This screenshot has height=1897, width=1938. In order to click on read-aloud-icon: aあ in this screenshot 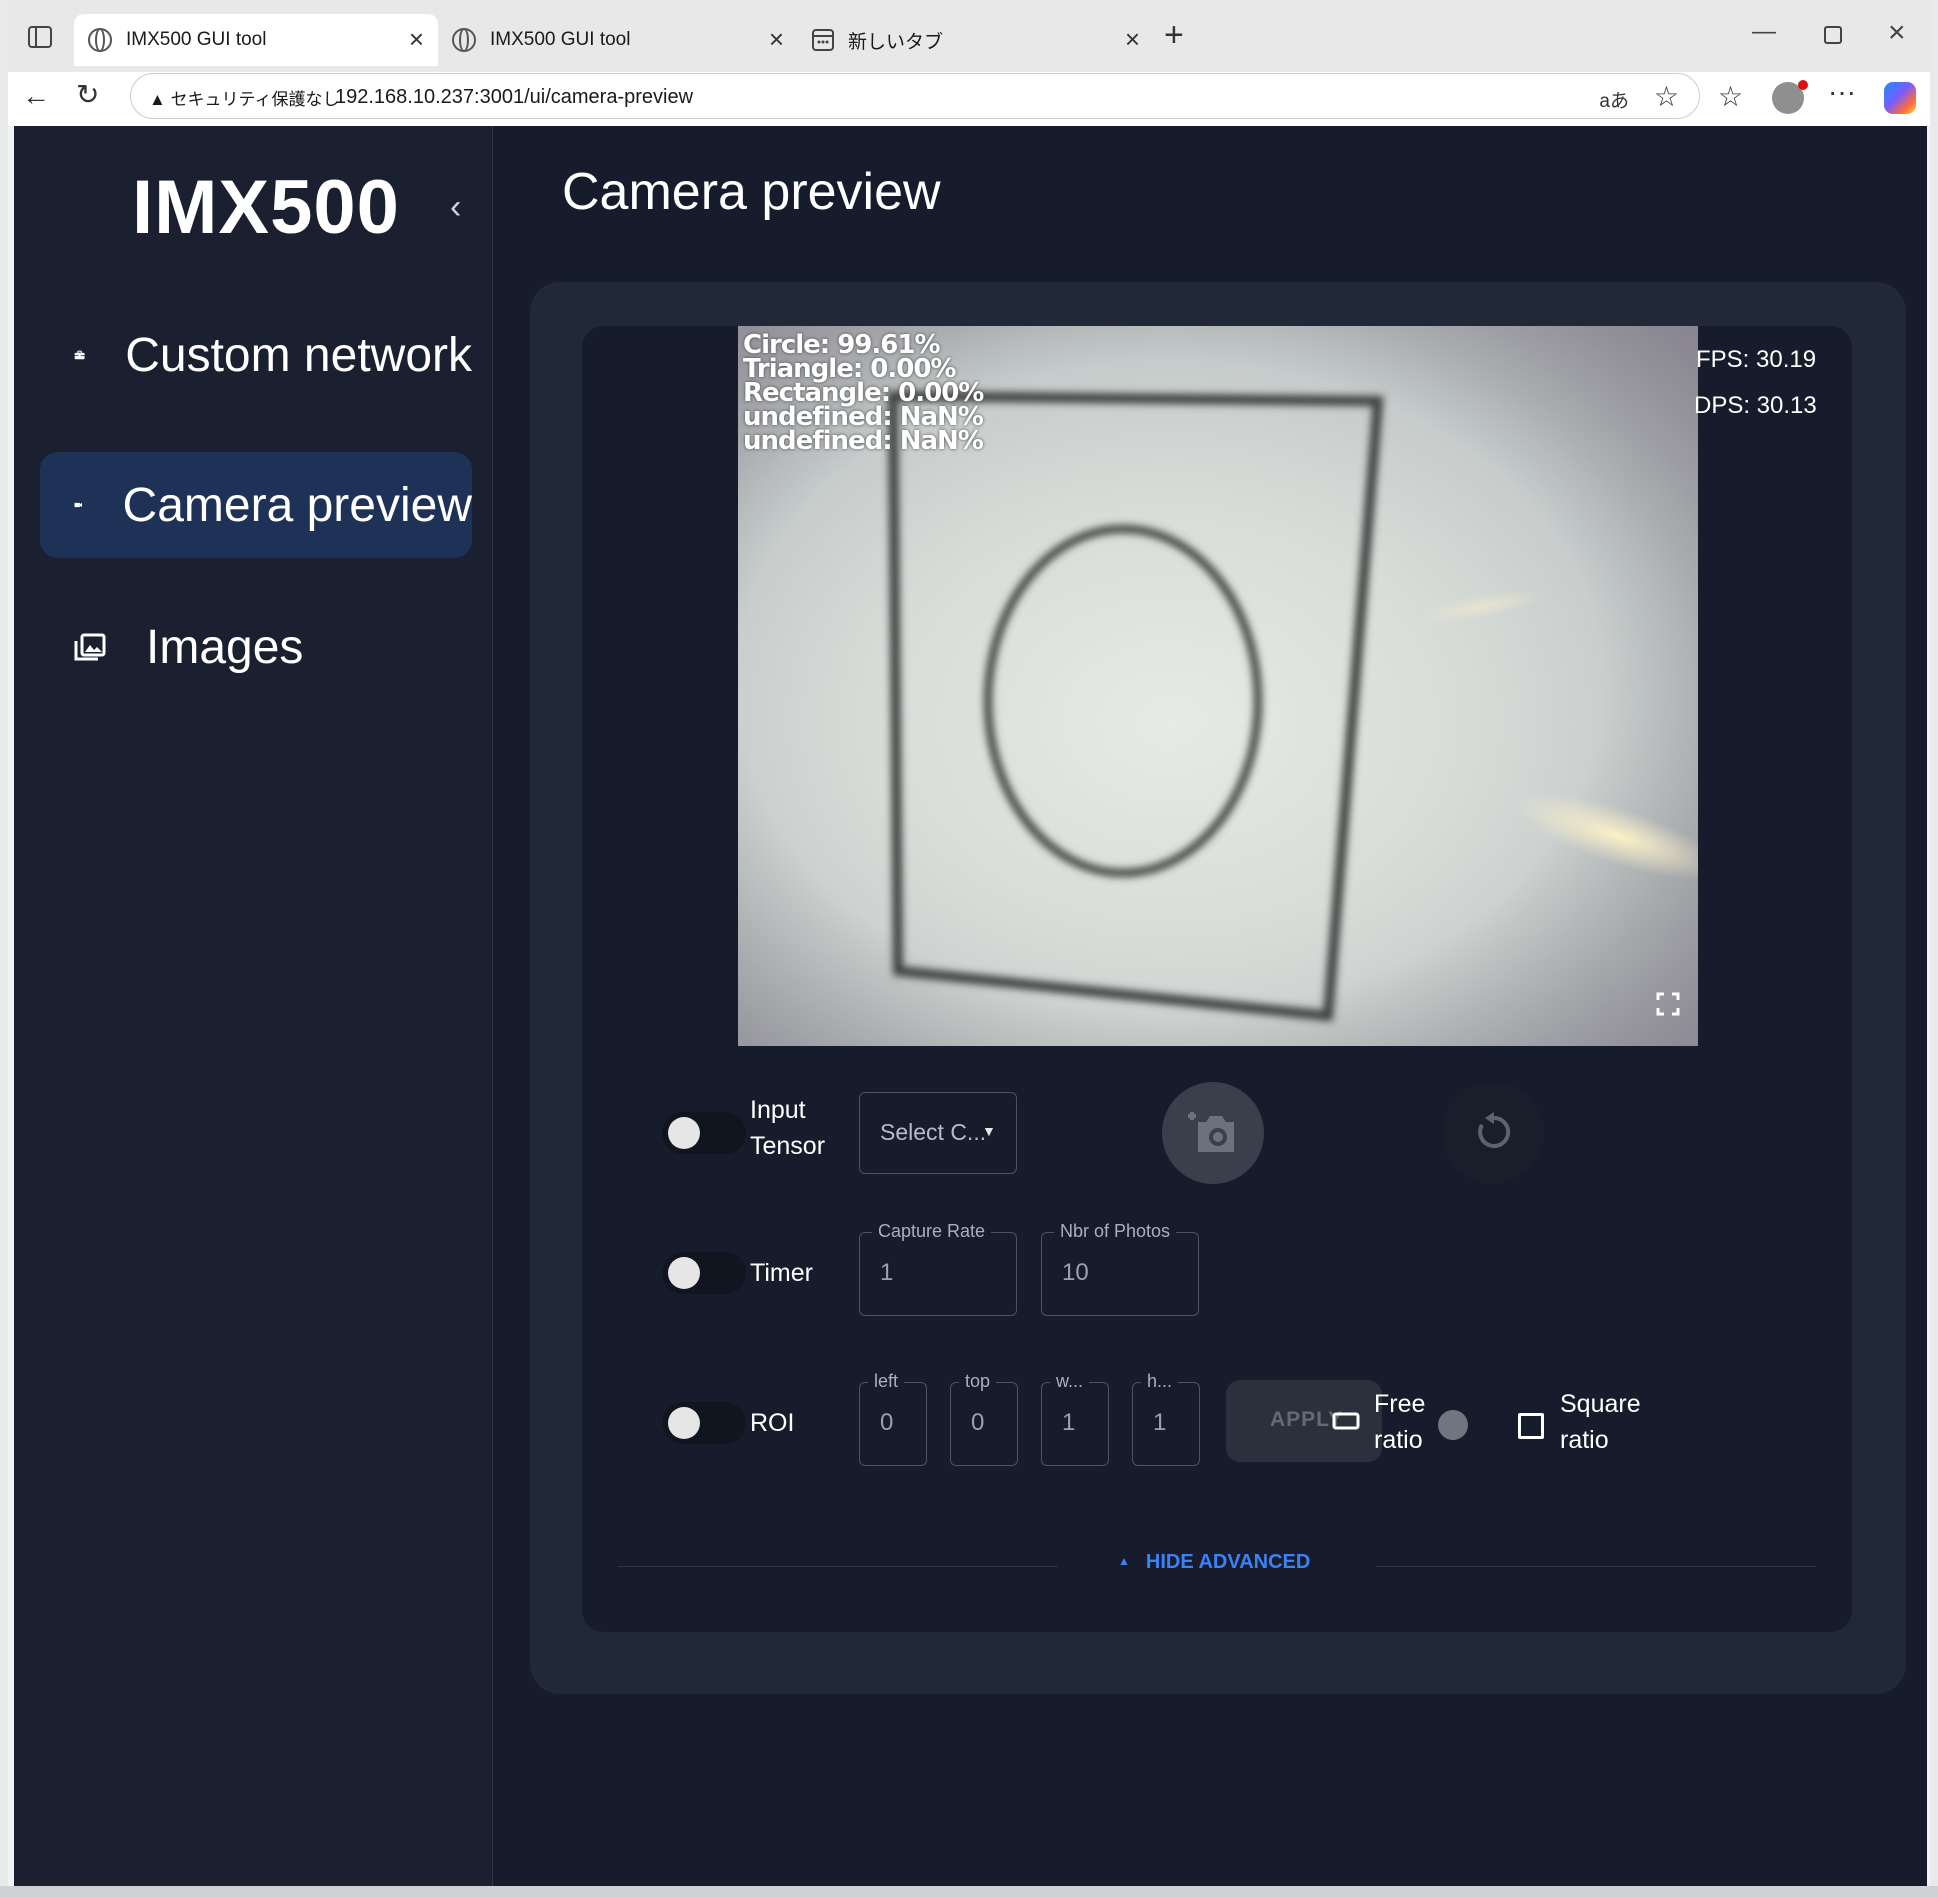, I will do `click(1614, 99)`.